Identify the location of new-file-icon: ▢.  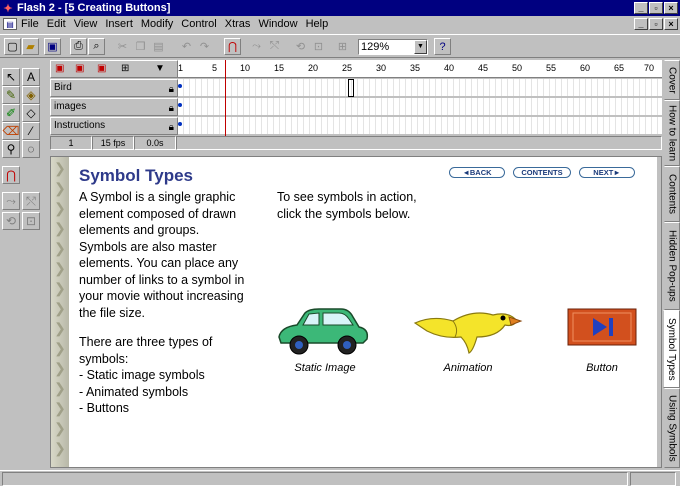
(12, 46).